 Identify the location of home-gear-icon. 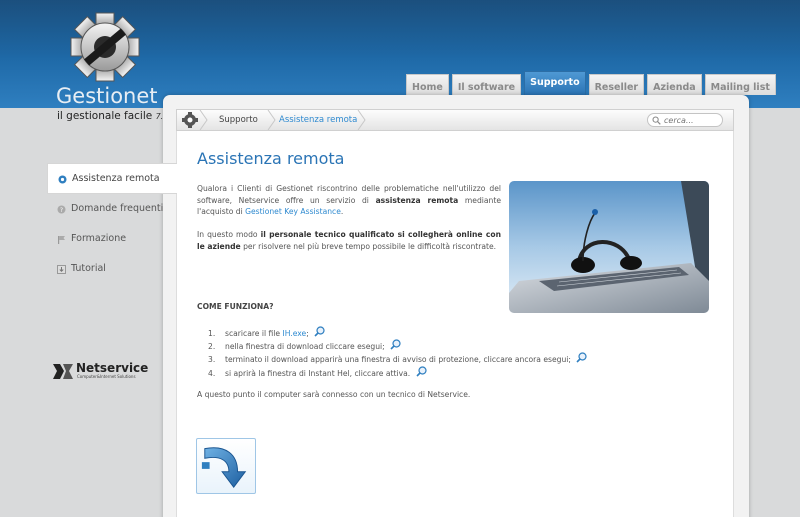
(190, 120).